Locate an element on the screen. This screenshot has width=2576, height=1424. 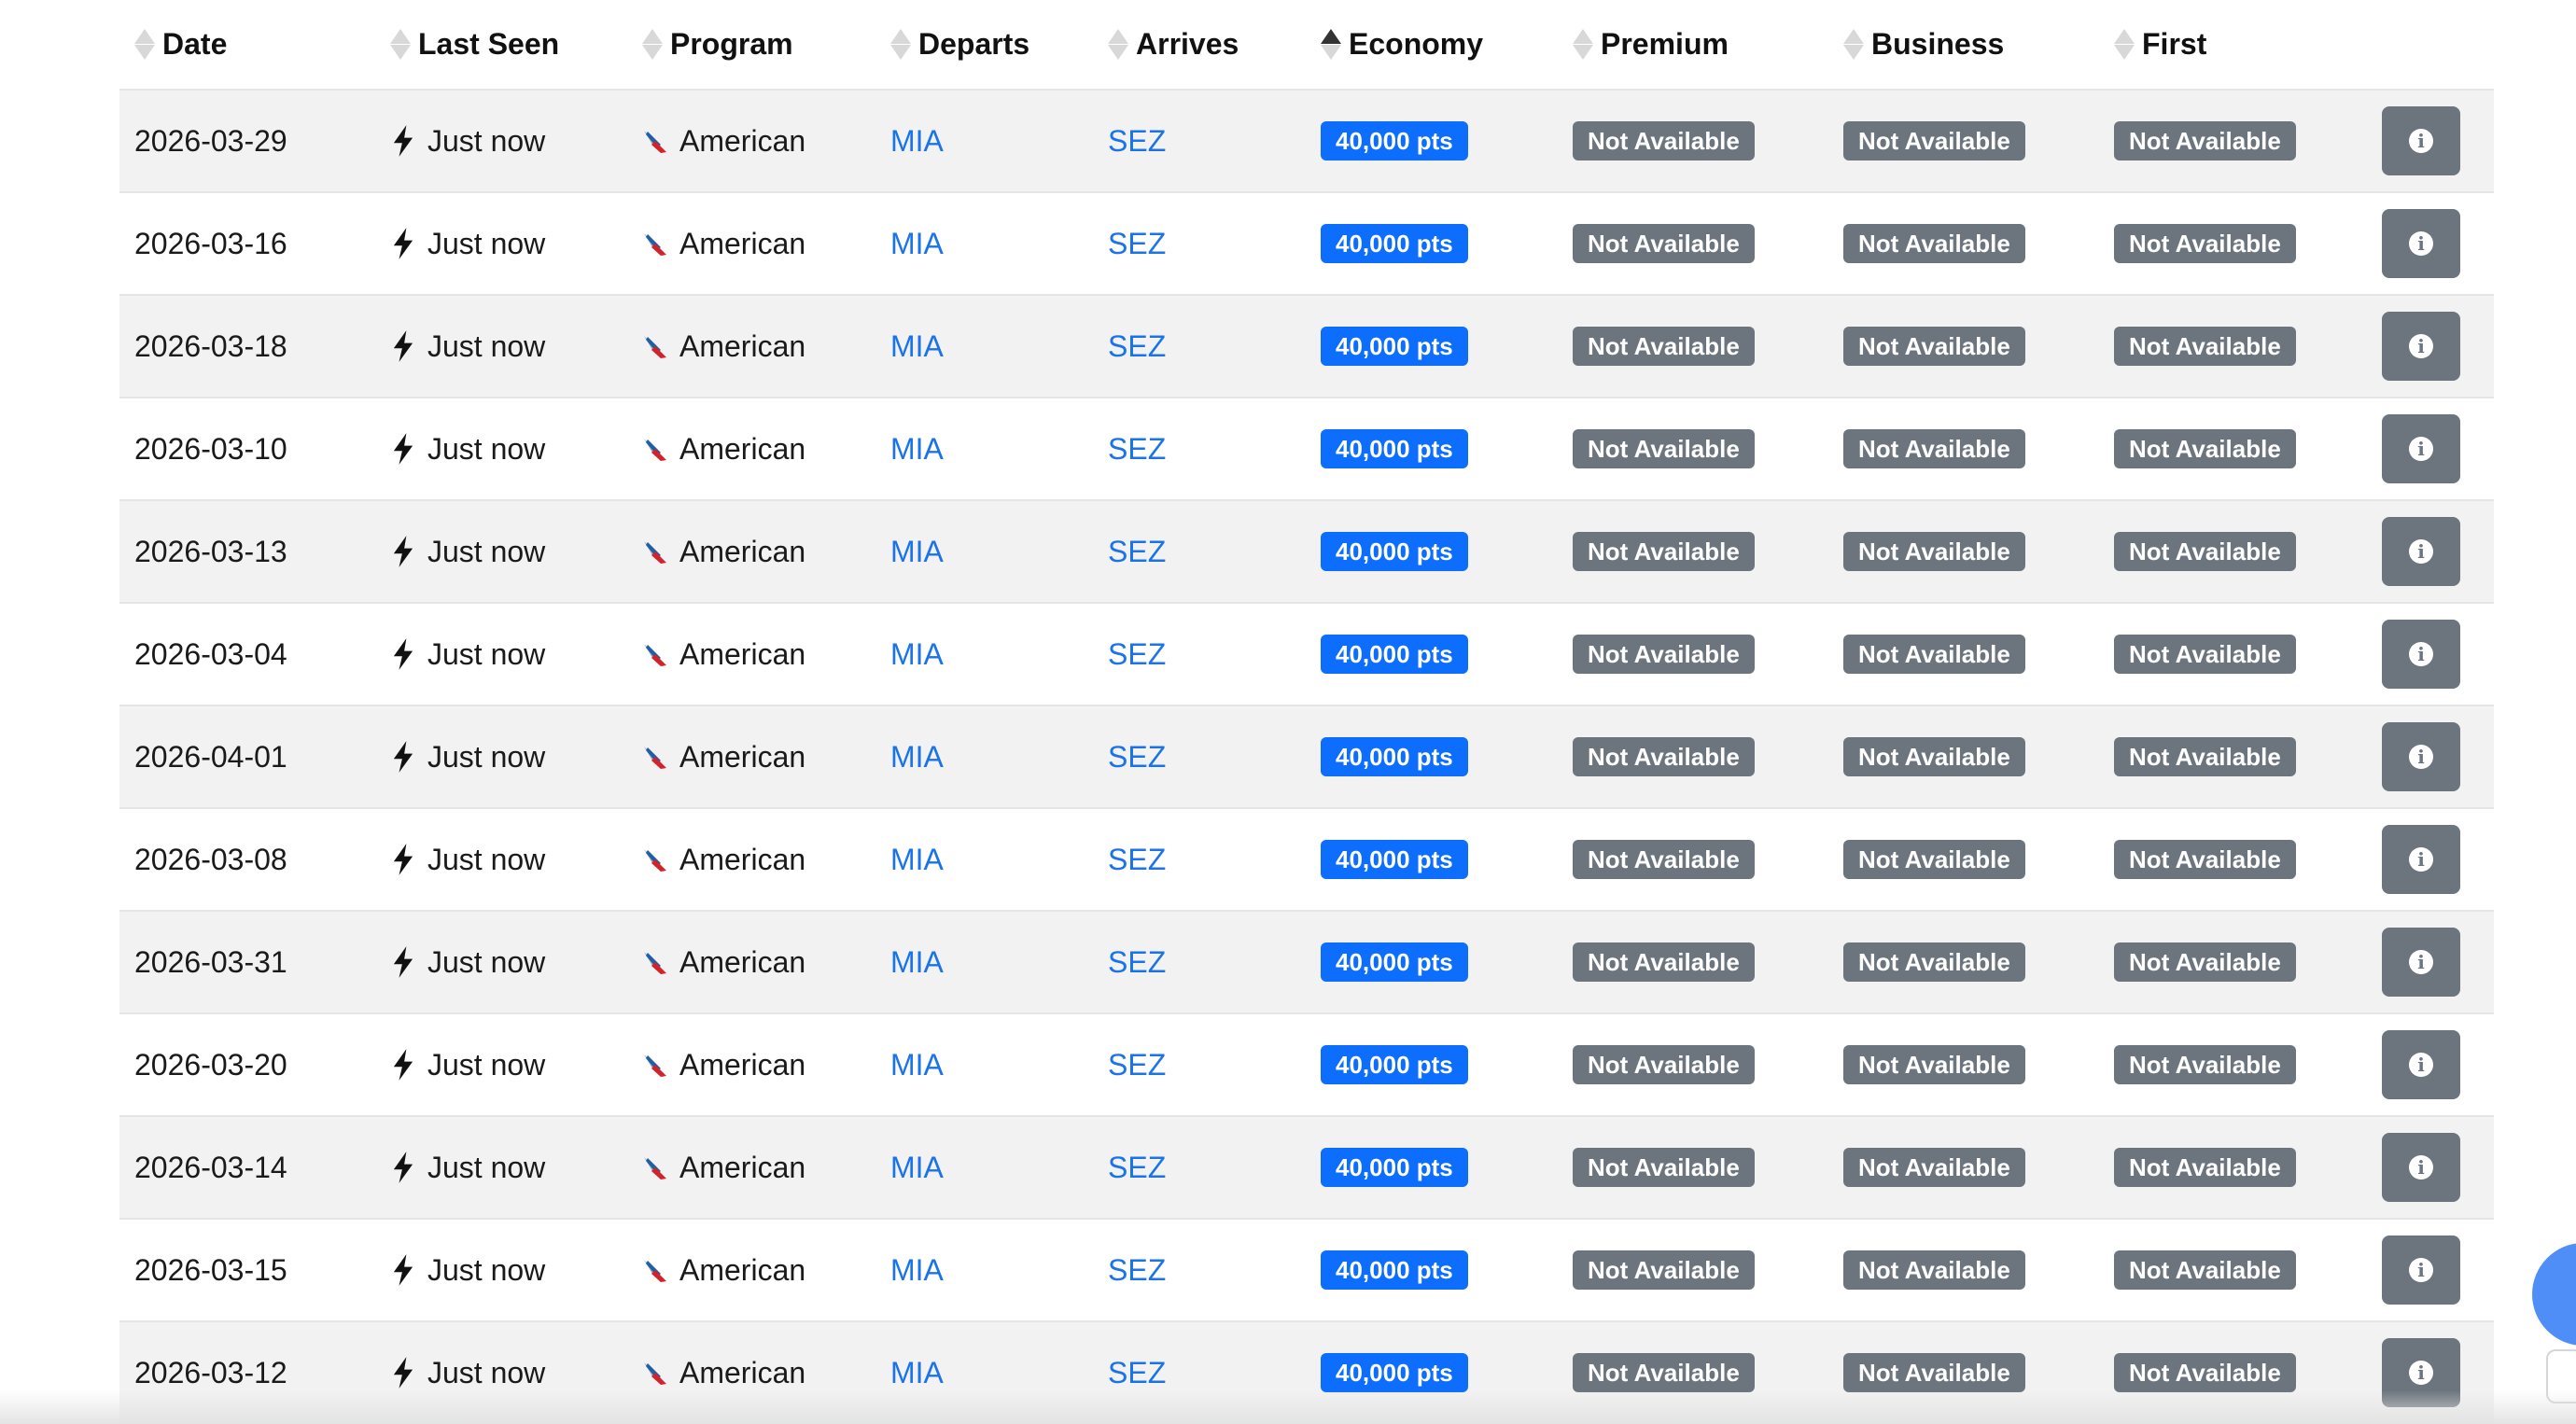
economy-cell: 40,000 pts is located at coordinates (1432, 449).